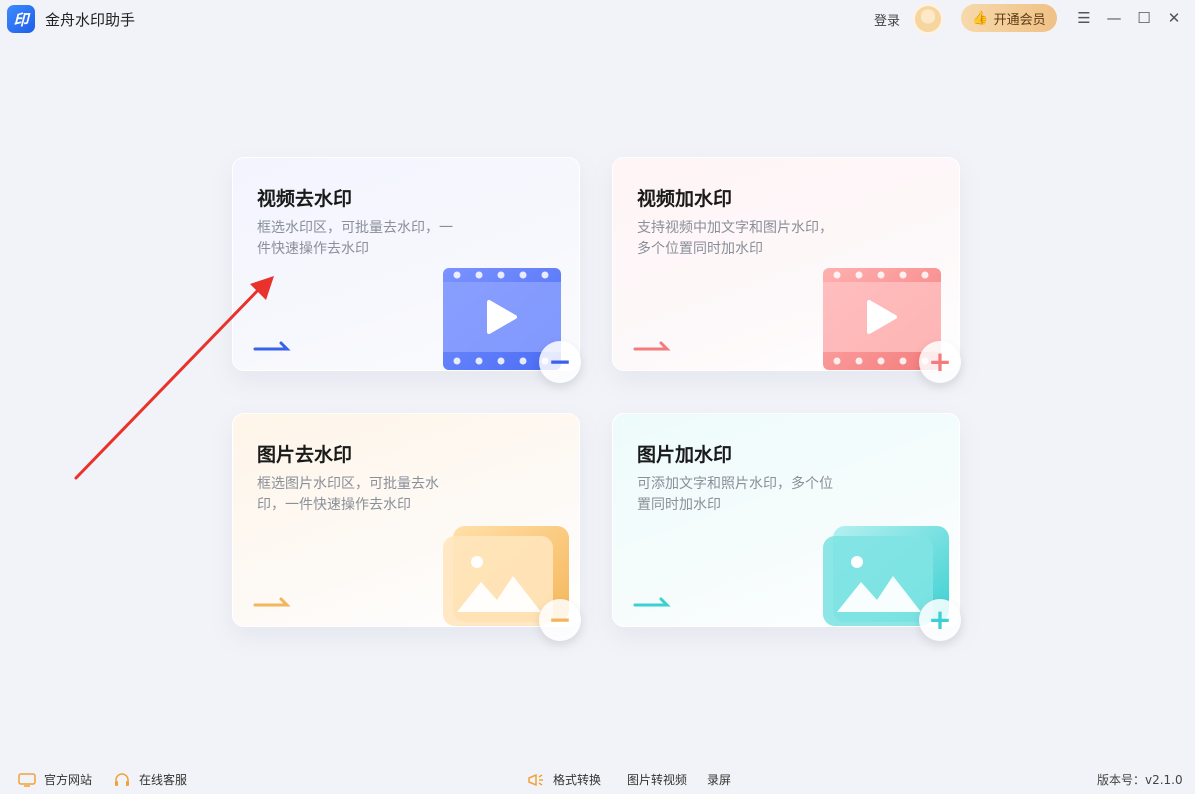 The height and width of the screenshot is (794, 1195). What do you see at coordinates (174, 378) in the screenshot?
I see `annotation-arrow` at bounding box center [174, 378].